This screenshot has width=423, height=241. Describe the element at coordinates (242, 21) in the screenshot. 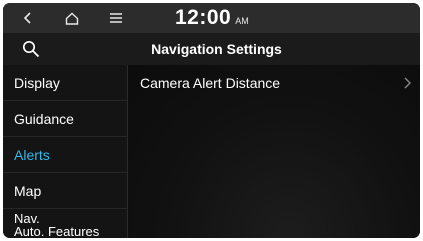

I see `clock-ampm: AM` at that location.